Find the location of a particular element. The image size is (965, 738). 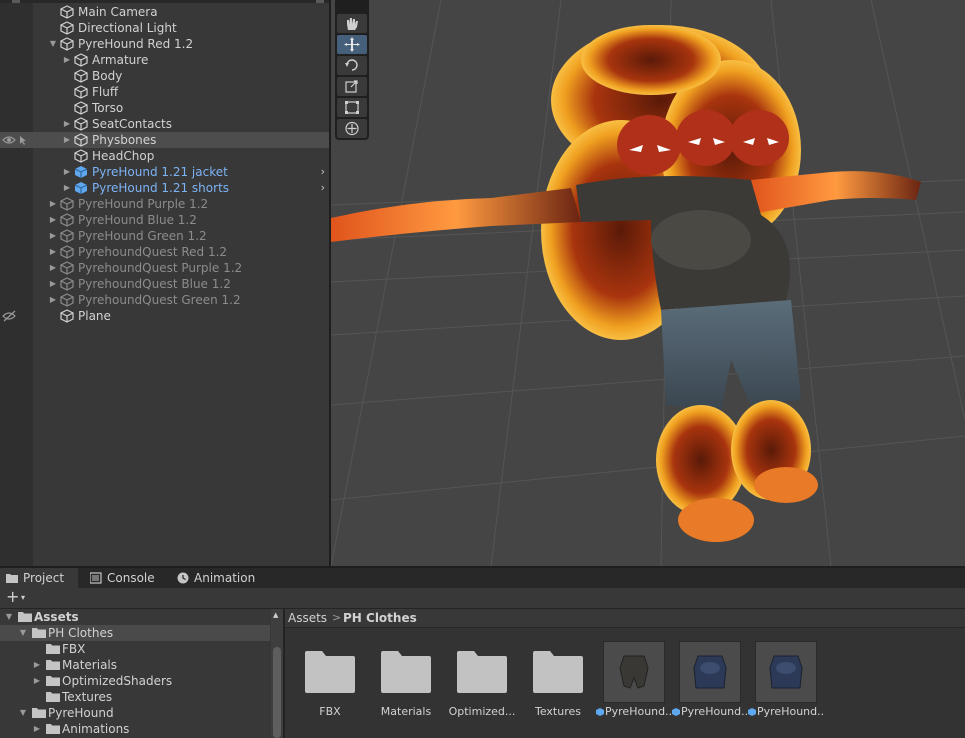

asset-folder-item: FBX is located at coordinates (330, 689).